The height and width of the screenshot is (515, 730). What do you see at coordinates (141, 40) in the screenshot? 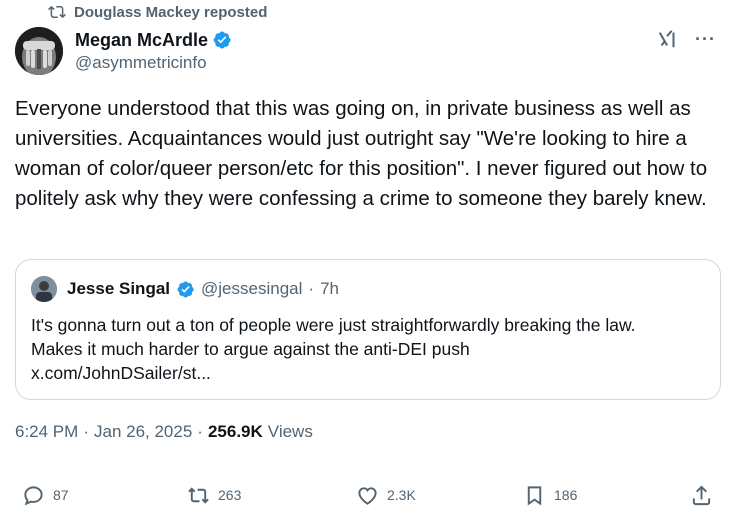
I see `author-name: Megan McArdle` at bounding box center [141, 40].